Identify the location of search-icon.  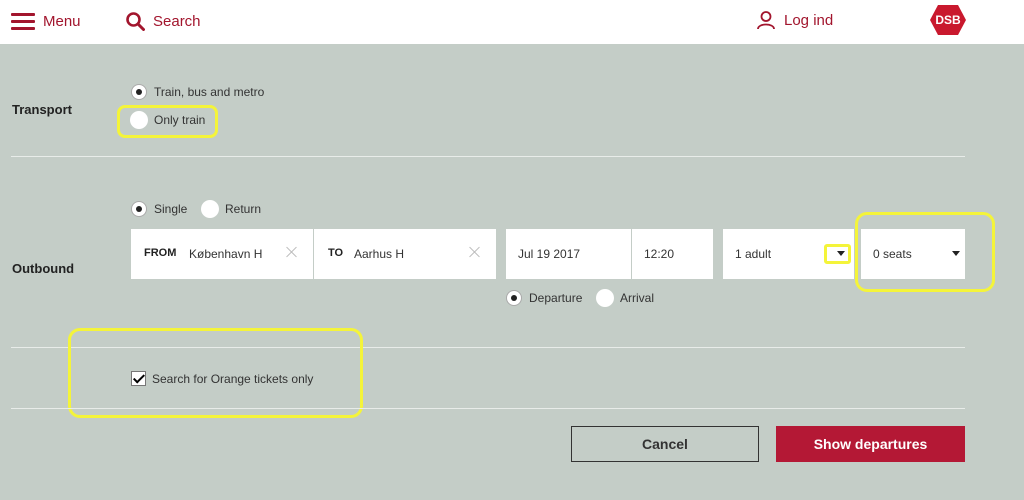
(135, 21).